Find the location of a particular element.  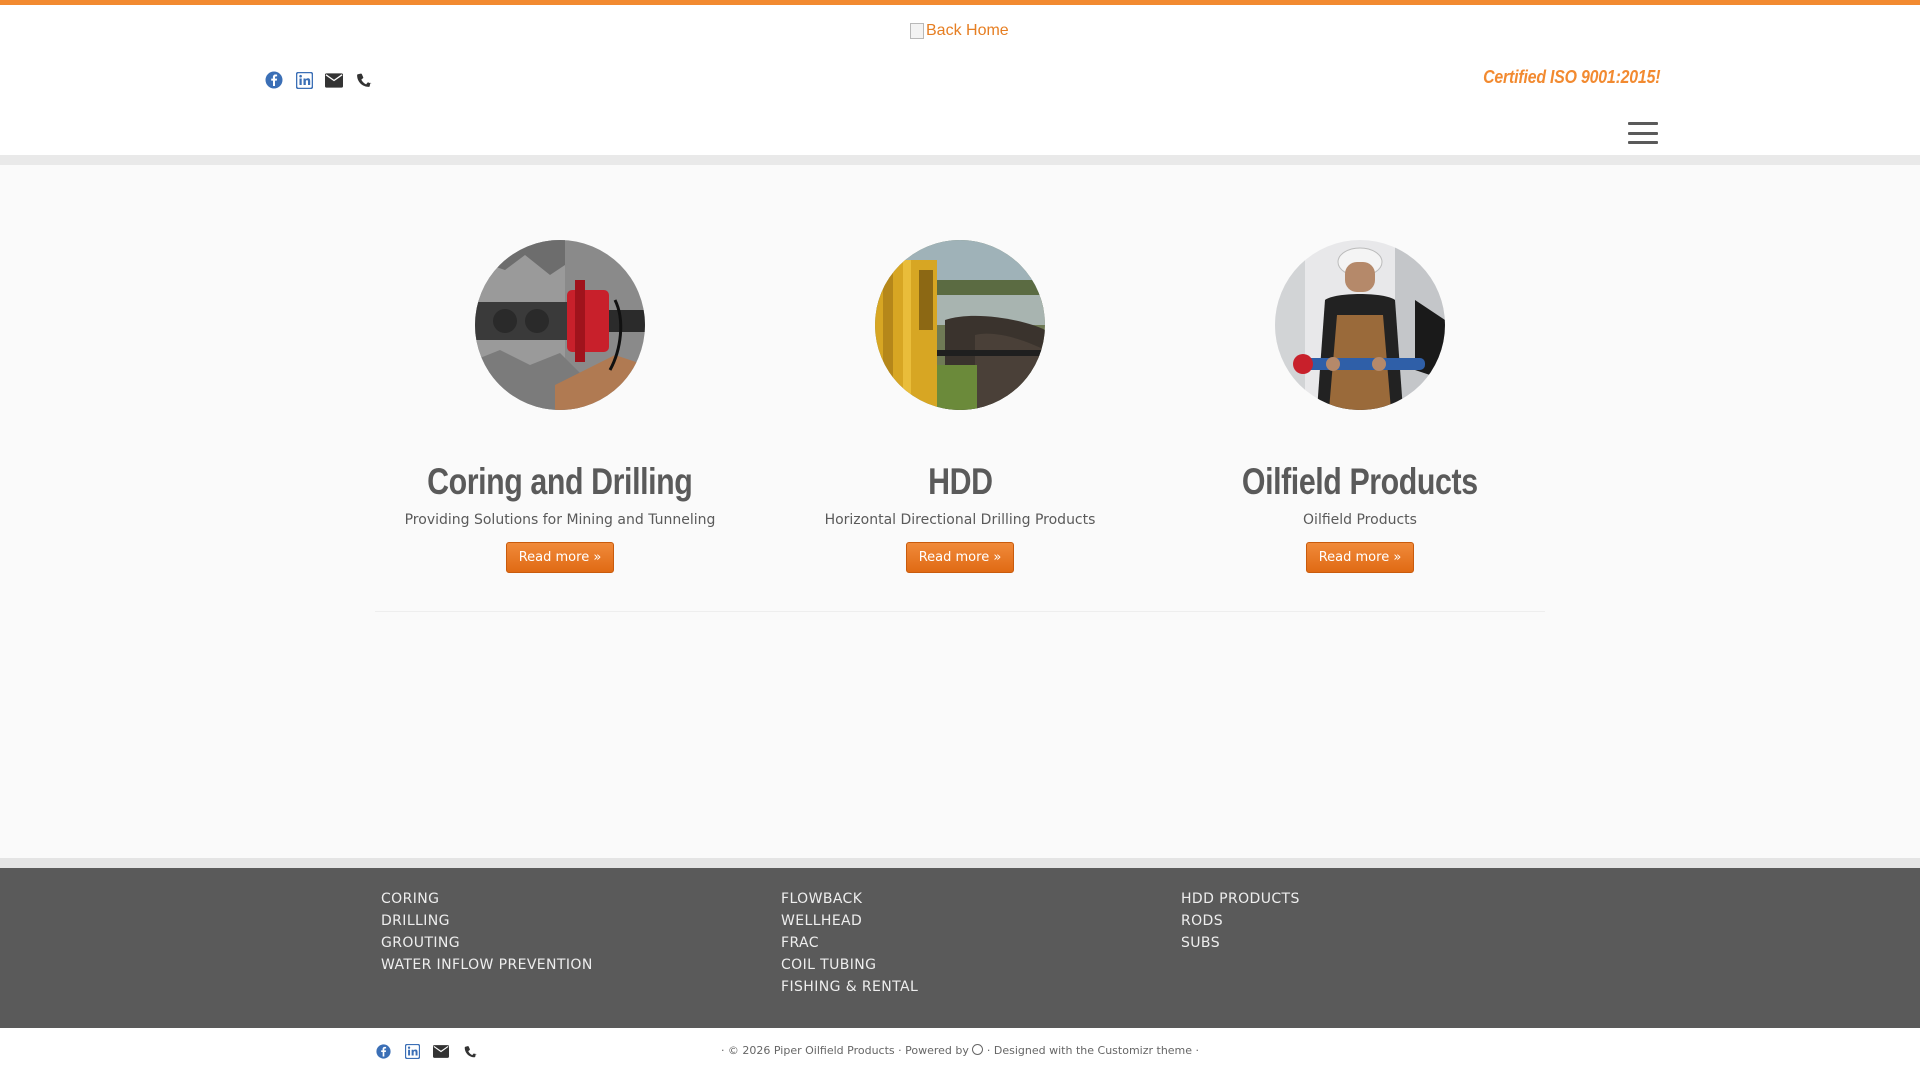

footer-link-grouting: GROUTING is located at coordinates (487, 943).